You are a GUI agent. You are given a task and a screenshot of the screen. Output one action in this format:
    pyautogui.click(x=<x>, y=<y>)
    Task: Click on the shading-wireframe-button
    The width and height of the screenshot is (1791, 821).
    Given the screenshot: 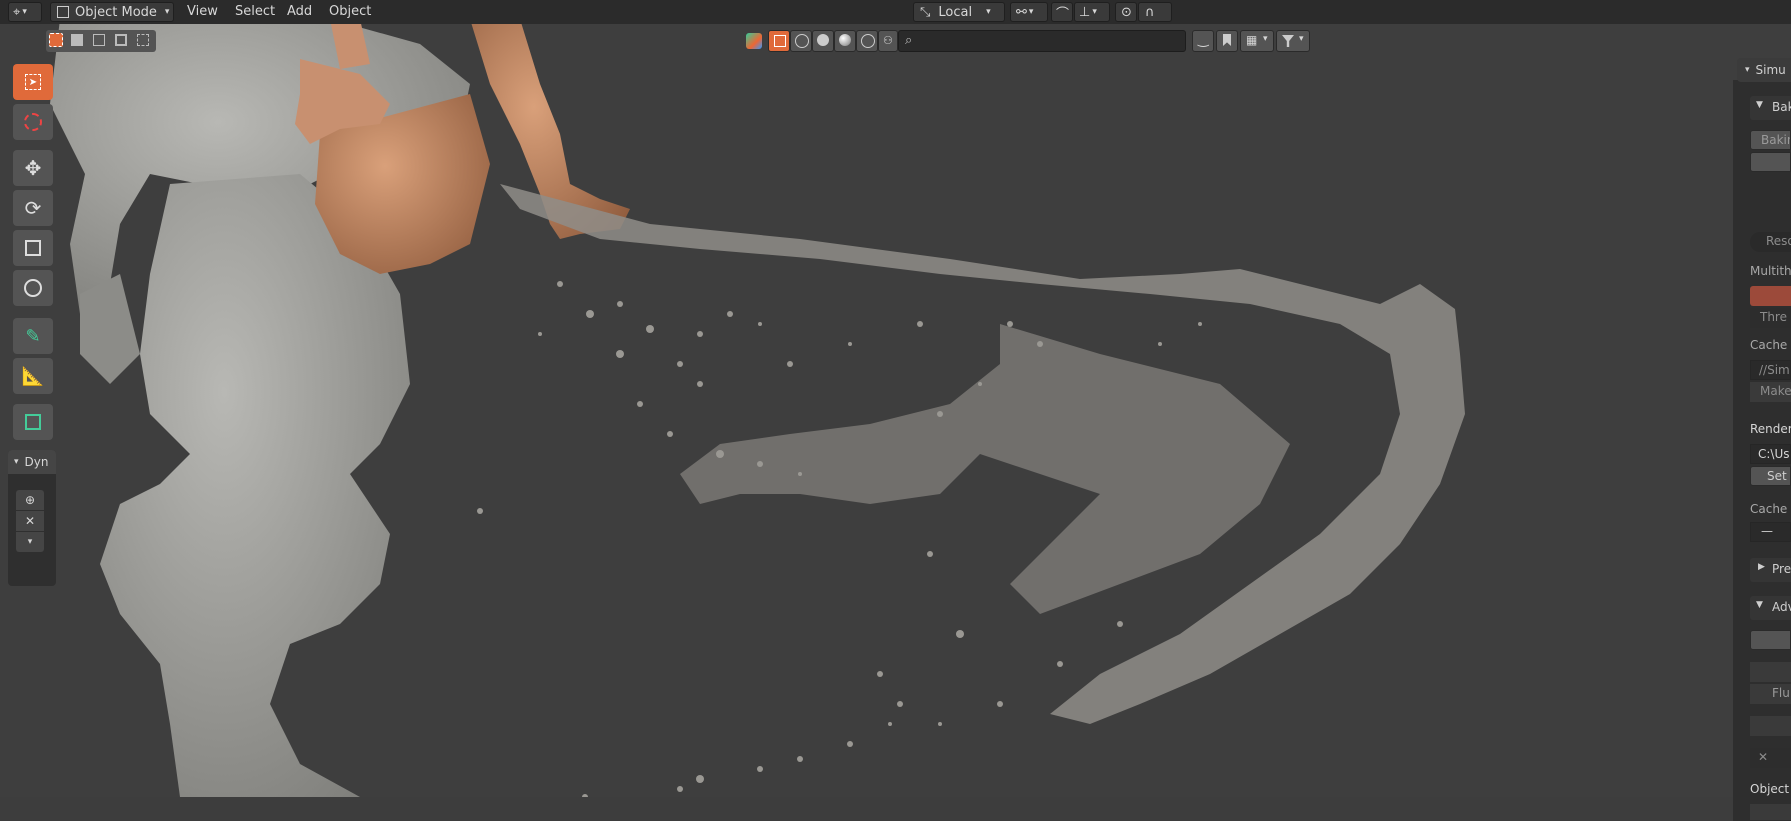 What is the action you would take?
    pyautogui.click(x=801, y=41)
    